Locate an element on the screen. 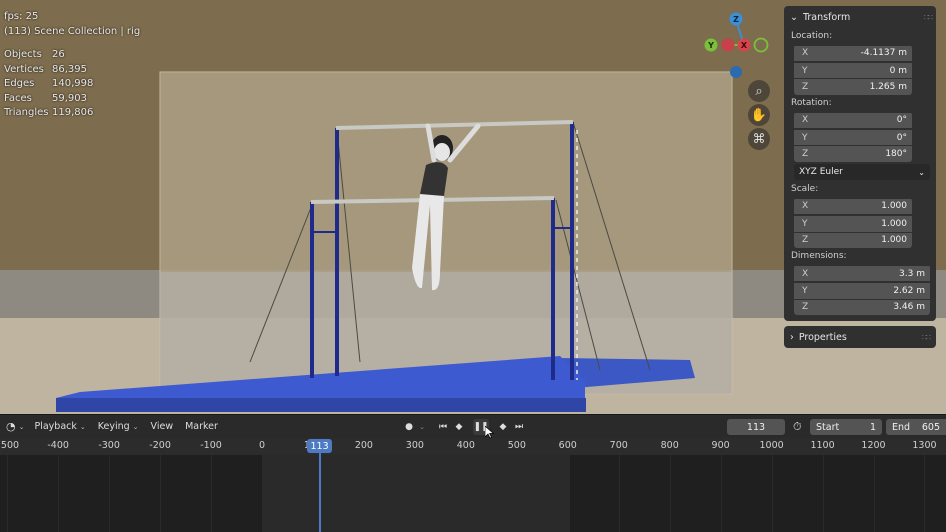 Image resolution: width=946 pixels, height=532 pixels. svg-text: Y is located at coordinates (710, 45).